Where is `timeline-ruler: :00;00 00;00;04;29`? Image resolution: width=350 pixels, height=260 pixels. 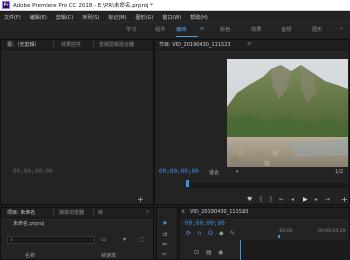 timeline-ruler: :00;00 00;00;04;29 is located at coordinates (314, 233).